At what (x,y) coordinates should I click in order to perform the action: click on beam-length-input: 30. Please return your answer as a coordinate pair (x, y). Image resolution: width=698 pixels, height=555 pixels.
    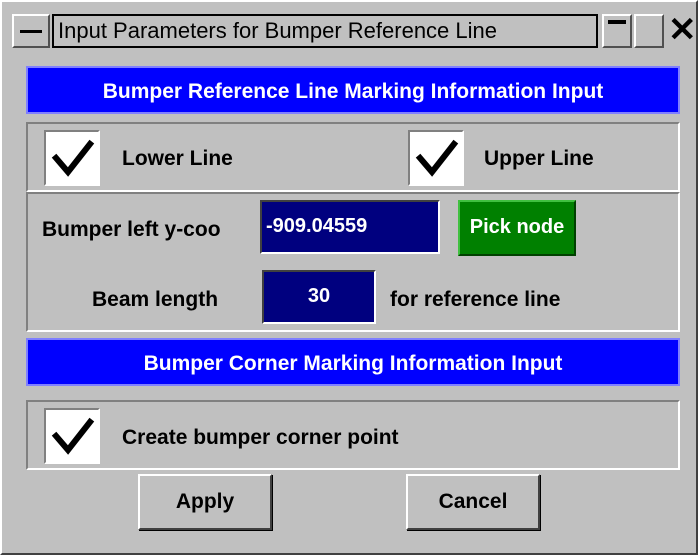
    Looking at the image, I should click on (319, 297).